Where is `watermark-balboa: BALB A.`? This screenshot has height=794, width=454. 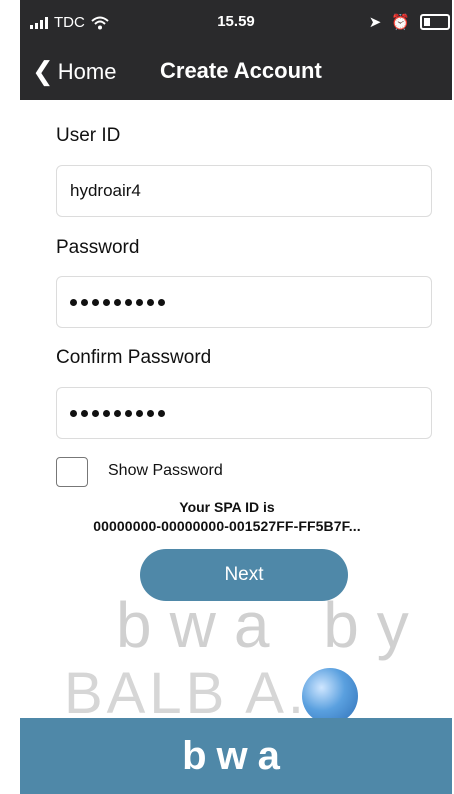 watermark-balboa: BALB A. is located at coordinates (186, 693).